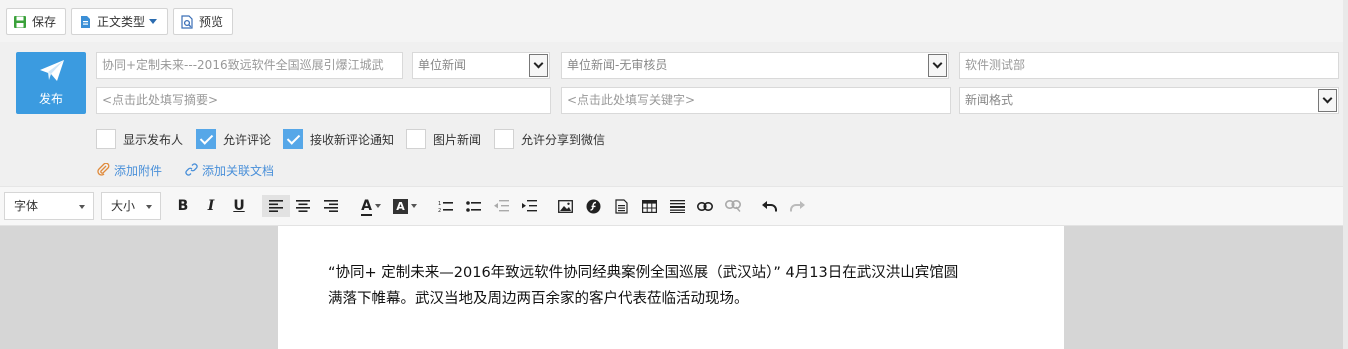 The image size is (1348, 349). I want to click on unlink-button, so click(733, 206).